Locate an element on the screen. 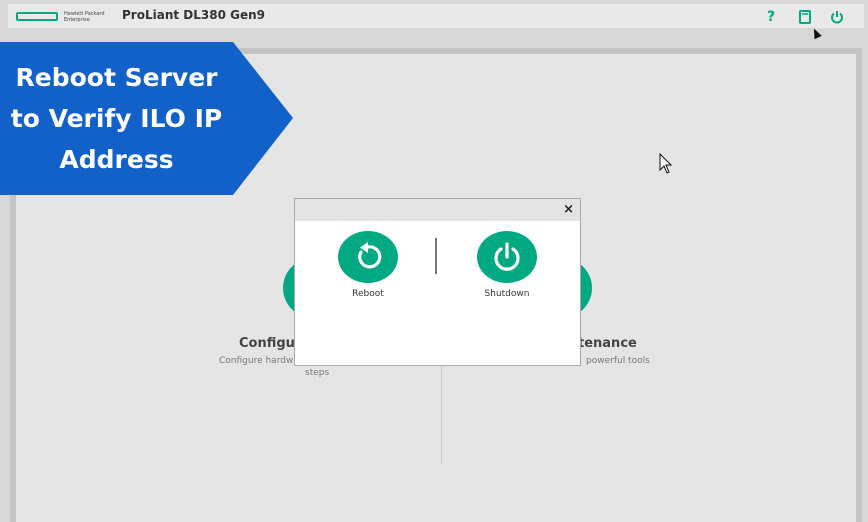  maintenance-subtitle: powerful tools is located at coordinates (618, 361).